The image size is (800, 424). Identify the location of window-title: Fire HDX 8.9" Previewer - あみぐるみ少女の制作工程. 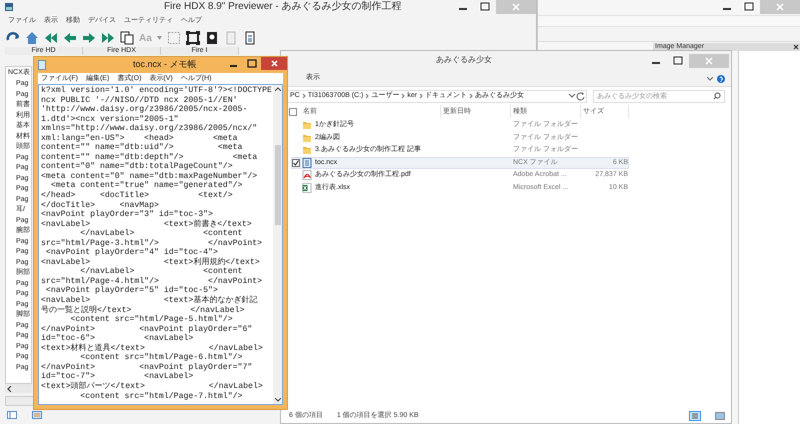
(283, 7).